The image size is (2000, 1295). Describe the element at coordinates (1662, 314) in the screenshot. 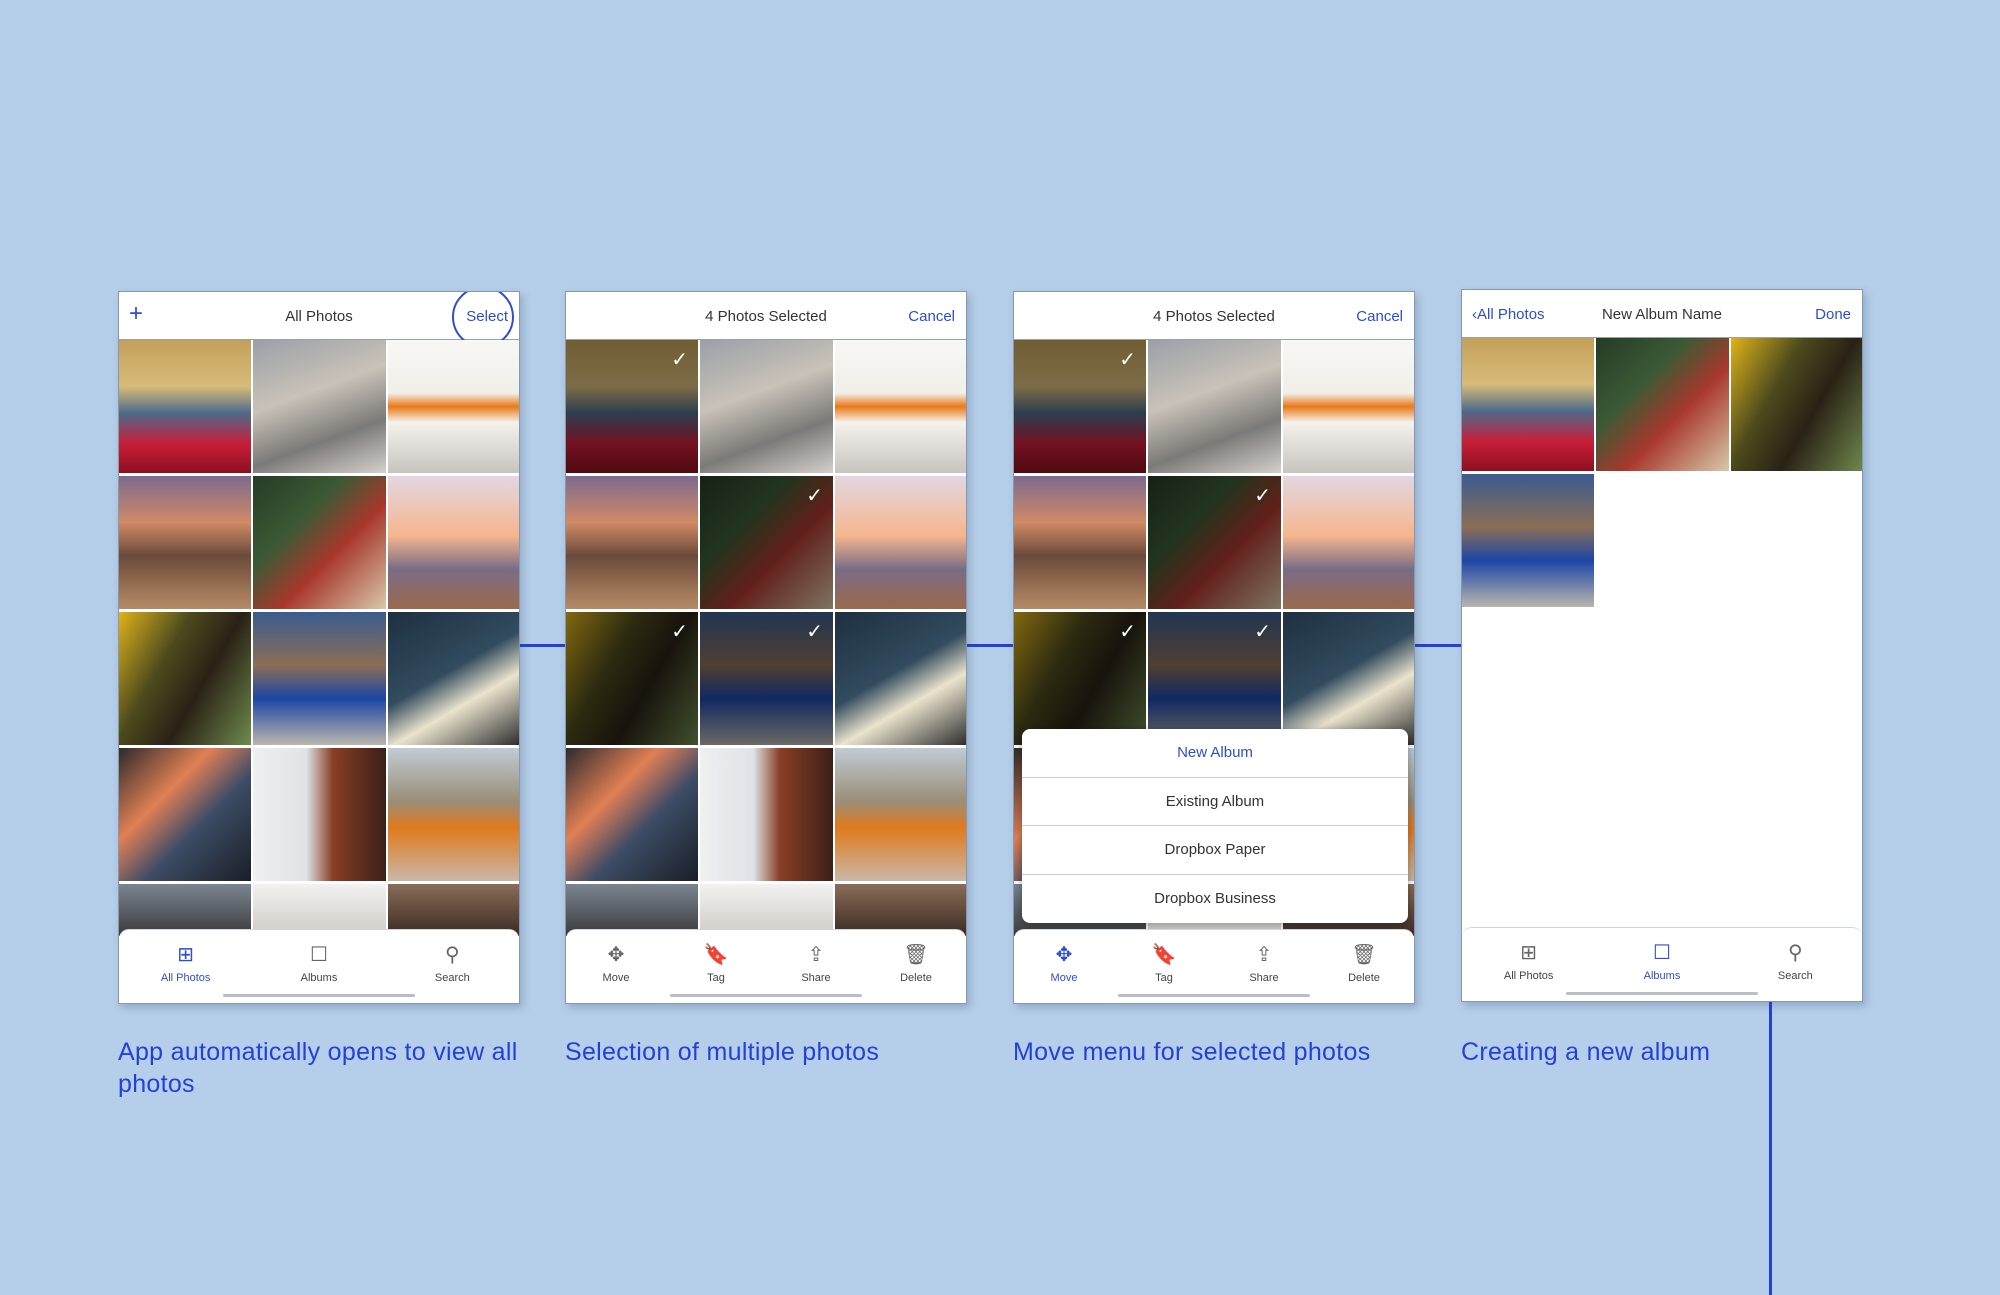

I see `album-name-field: New Album Name` at that location.